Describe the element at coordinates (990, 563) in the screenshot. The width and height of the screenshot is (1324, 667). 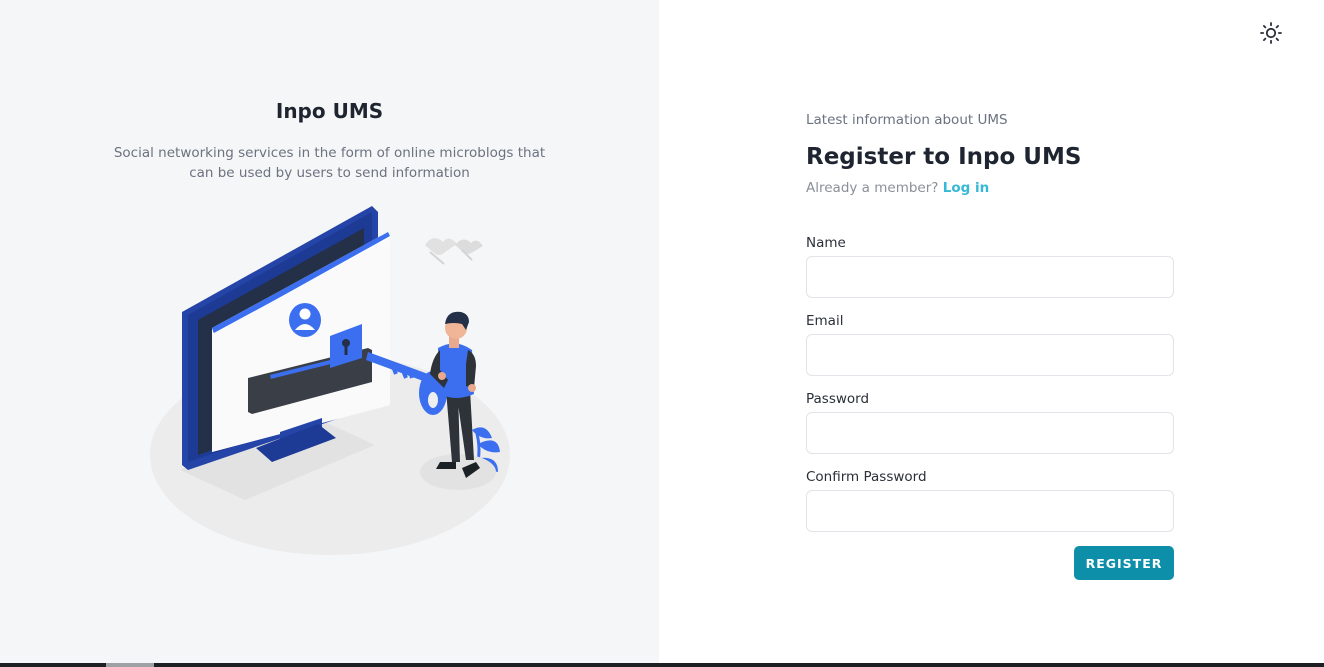
I see `form-actions: REGISTER` at that location.